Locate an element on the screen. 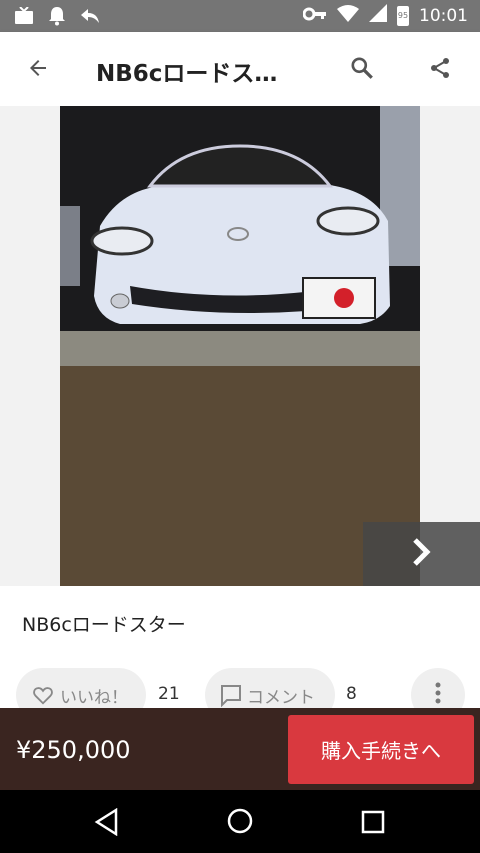  tv-icon is located at coordinates (24, 17).